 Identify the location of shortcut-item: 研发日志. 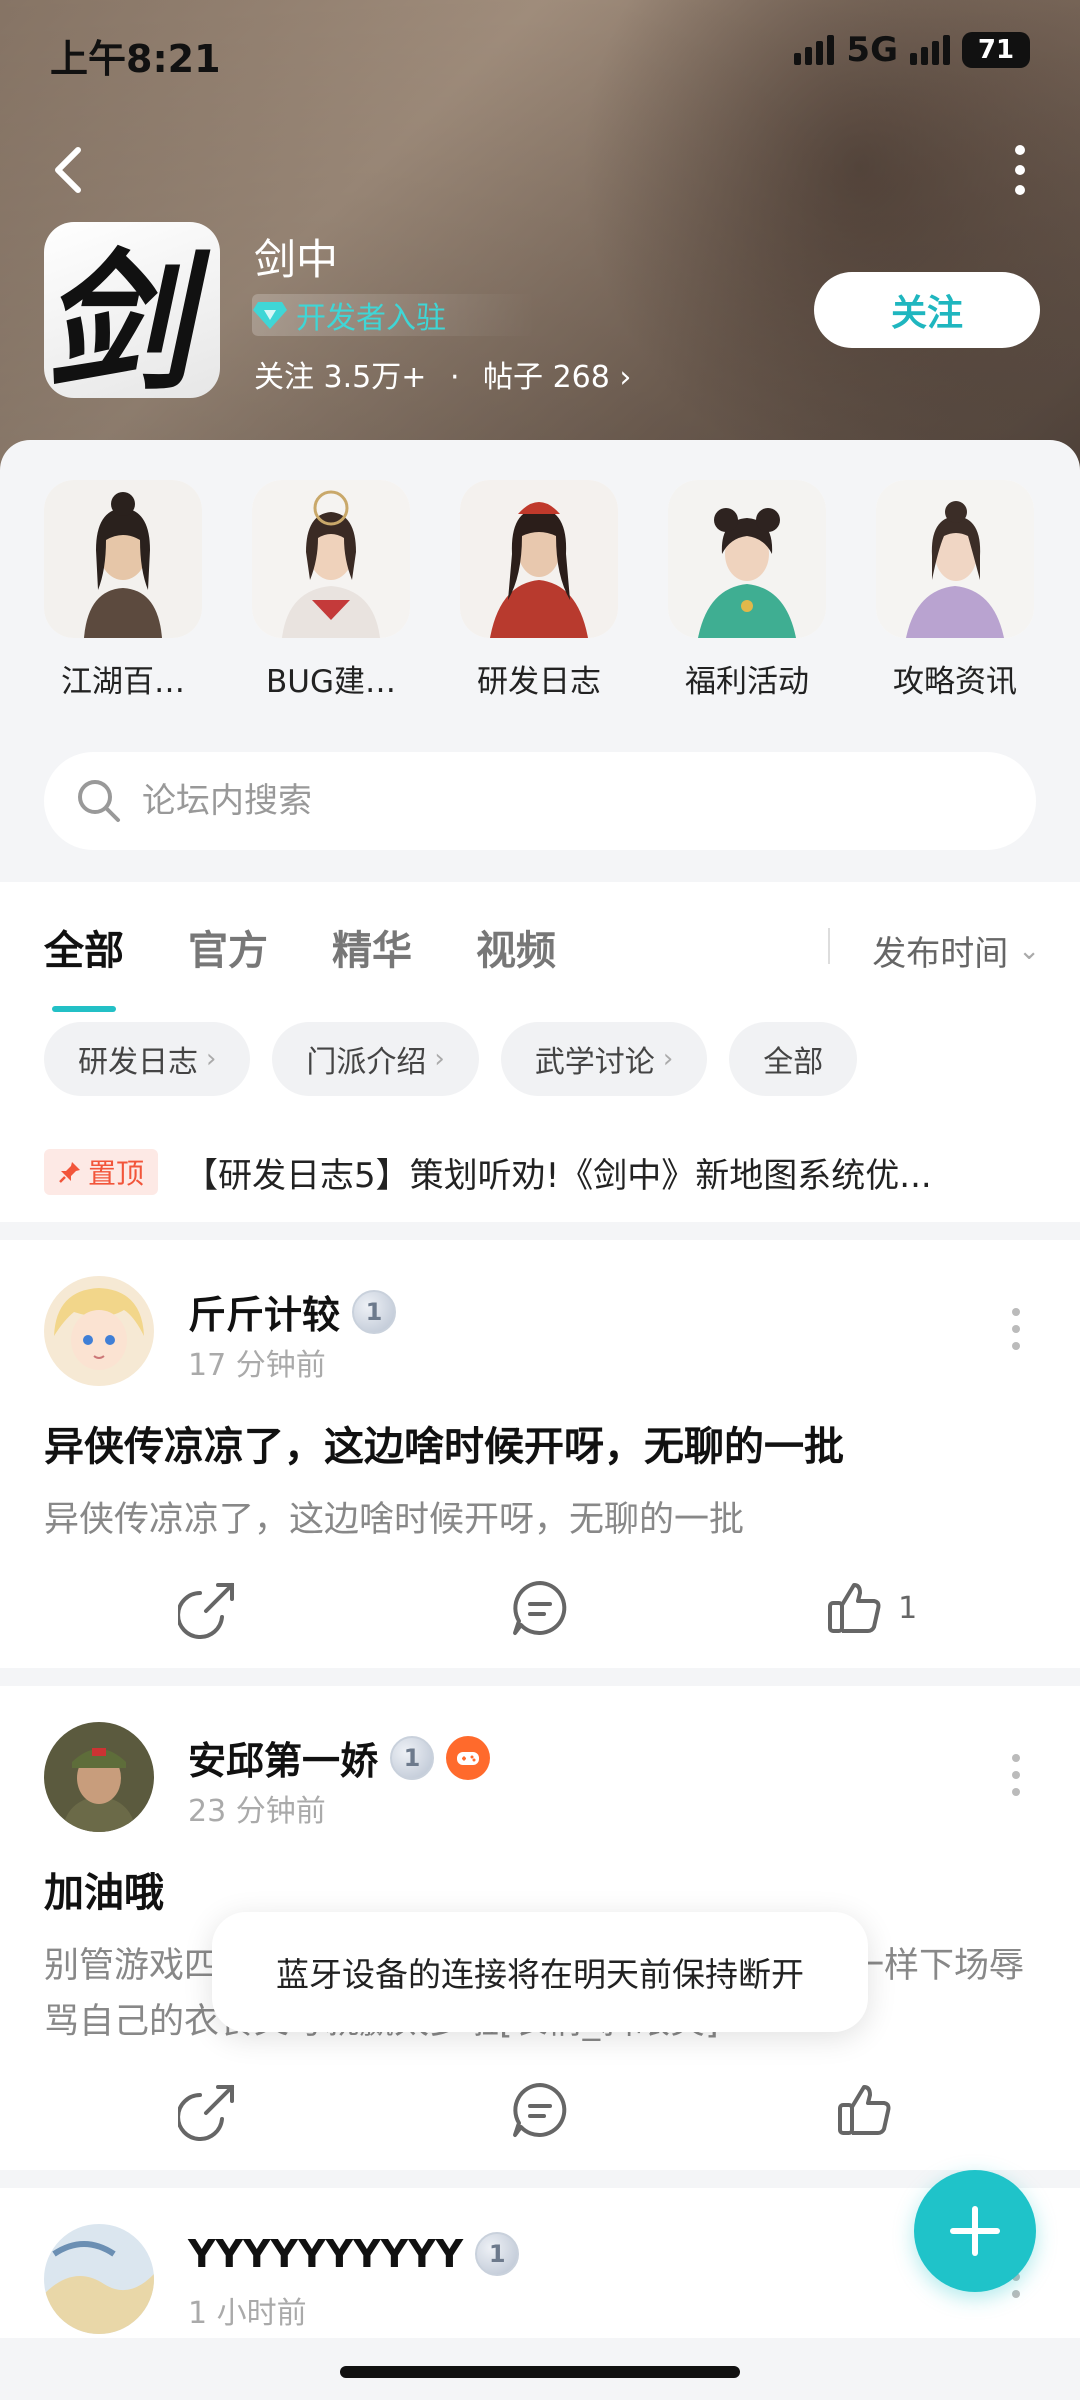
(539, 595).